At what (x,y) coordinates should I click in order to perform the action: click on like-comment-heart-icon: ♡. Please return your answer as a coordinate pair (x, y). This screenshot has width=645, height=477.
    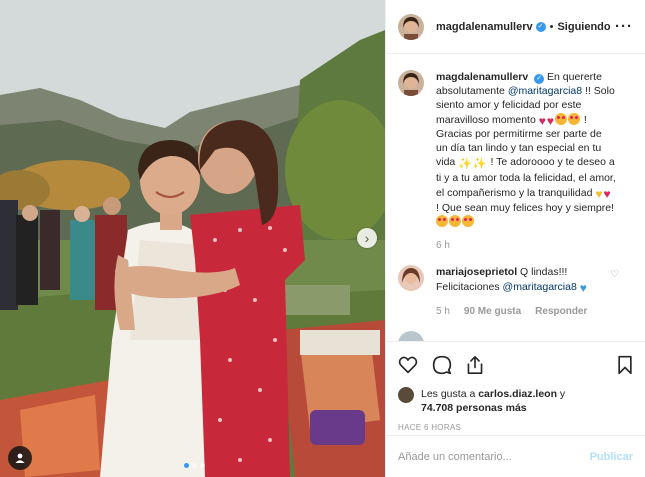
    Looking at the image, I should click on (614, 274).